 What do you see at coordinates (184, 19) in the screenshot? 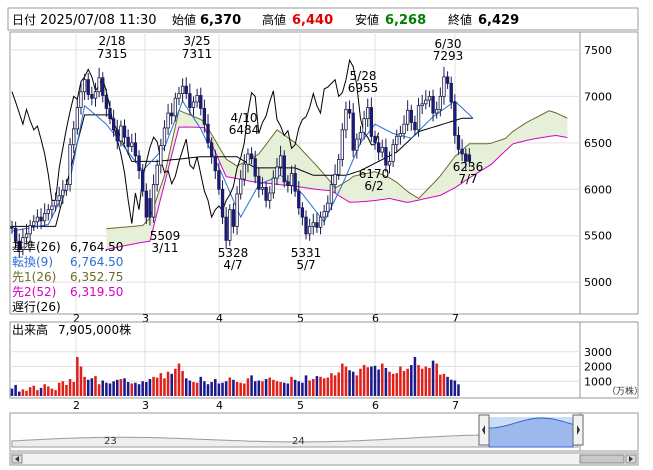
I see `open-label: 始値` at bounding box center [184, 19].